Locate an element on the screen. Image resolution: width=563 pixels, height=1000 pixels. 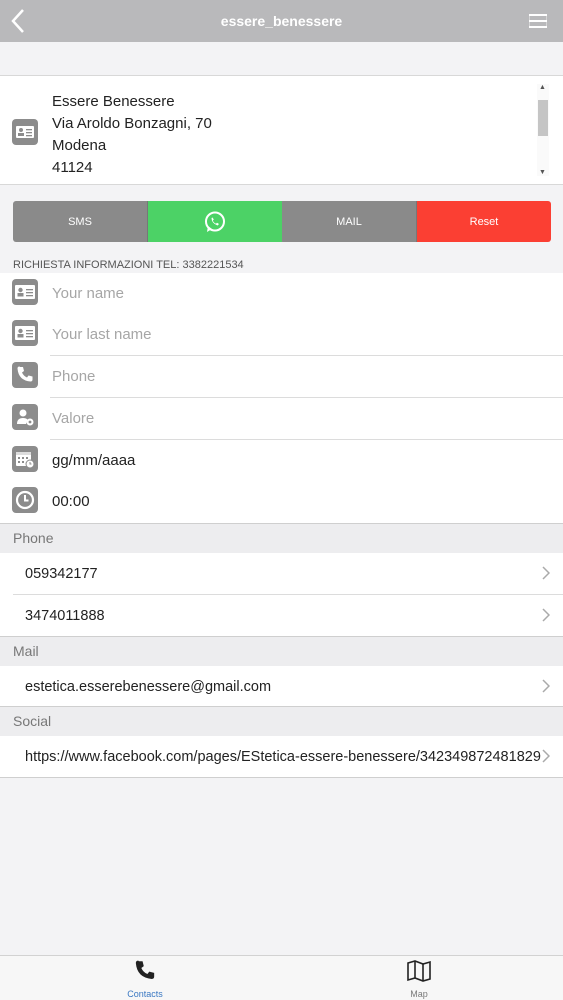
calendar-icon is located at coordinates (25, 459).